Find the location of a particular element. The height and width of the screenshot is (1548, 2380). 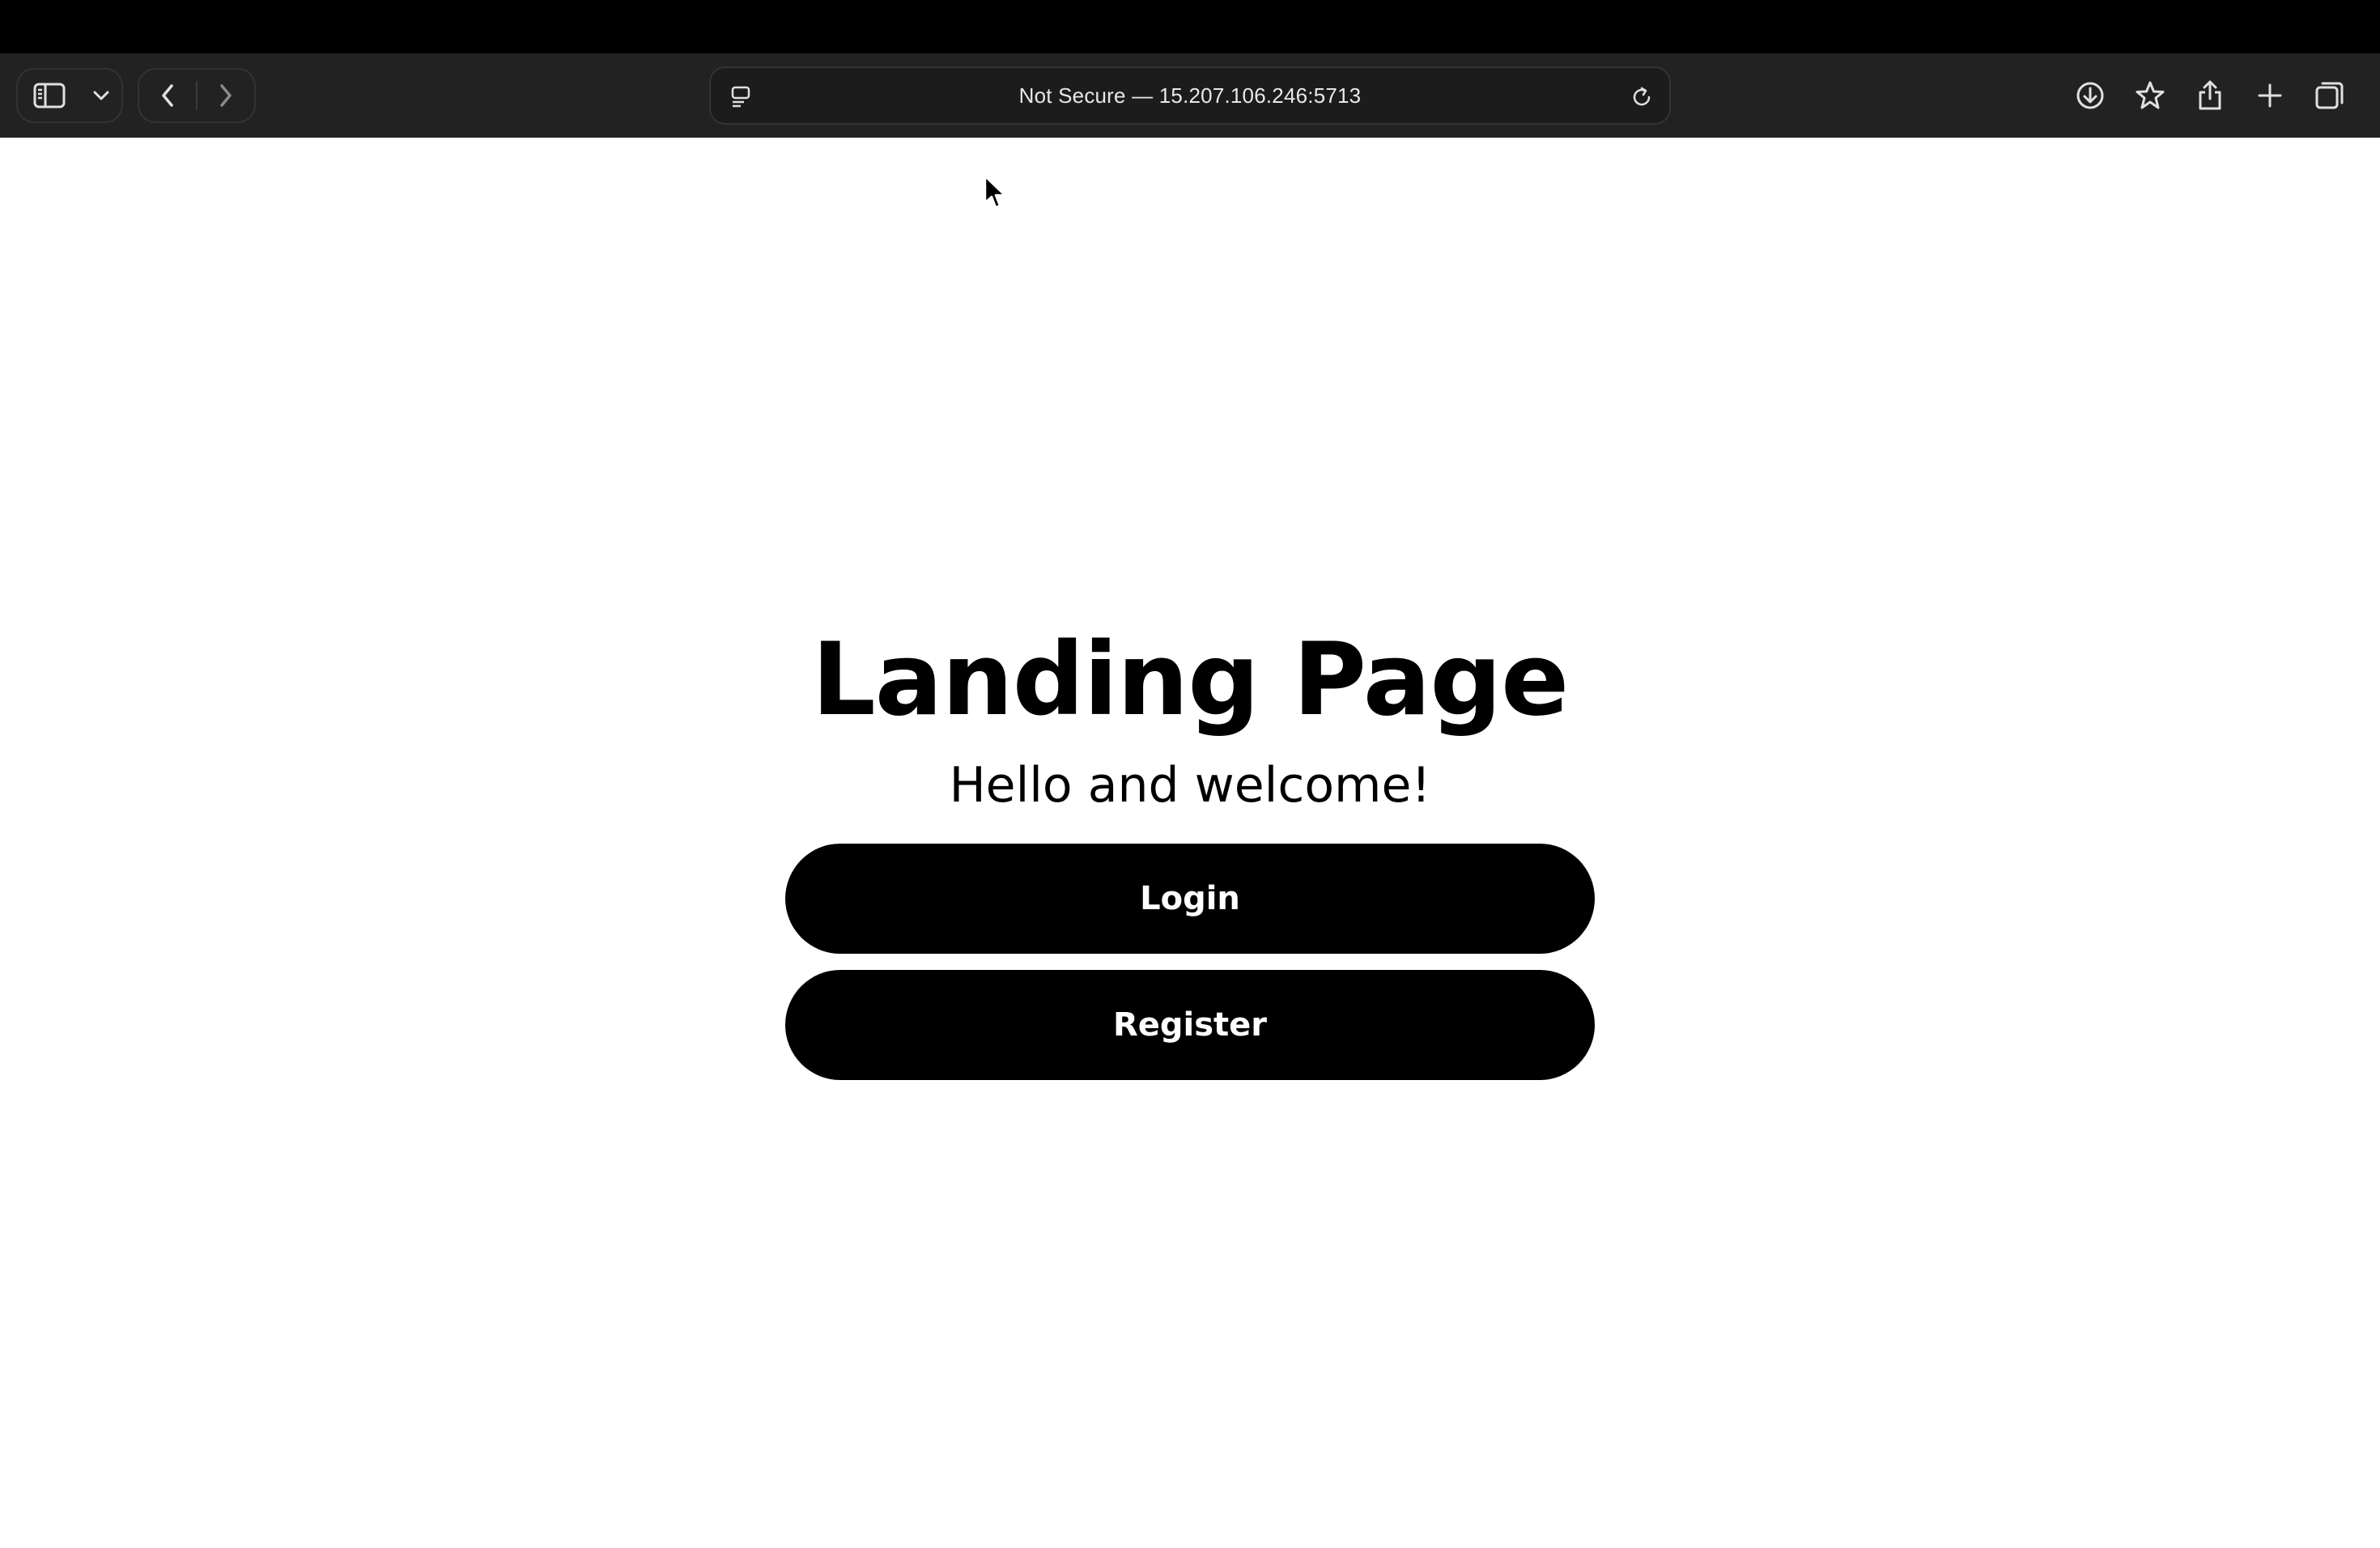

browser-toolbar: Not Secure — 15.207.106.246:5713 is located at coordinates (1190, 96).